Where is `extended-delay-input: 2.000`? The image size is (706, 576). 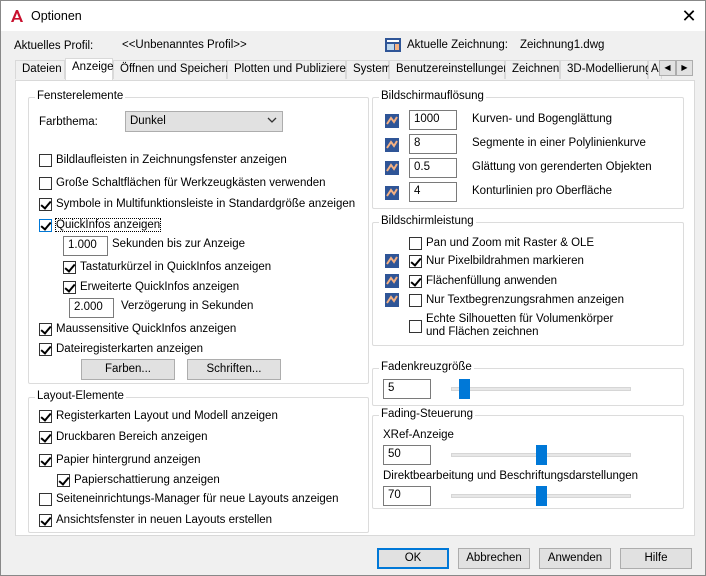
extended-delay-input: 2.000 is located at coordinates (91, 308).